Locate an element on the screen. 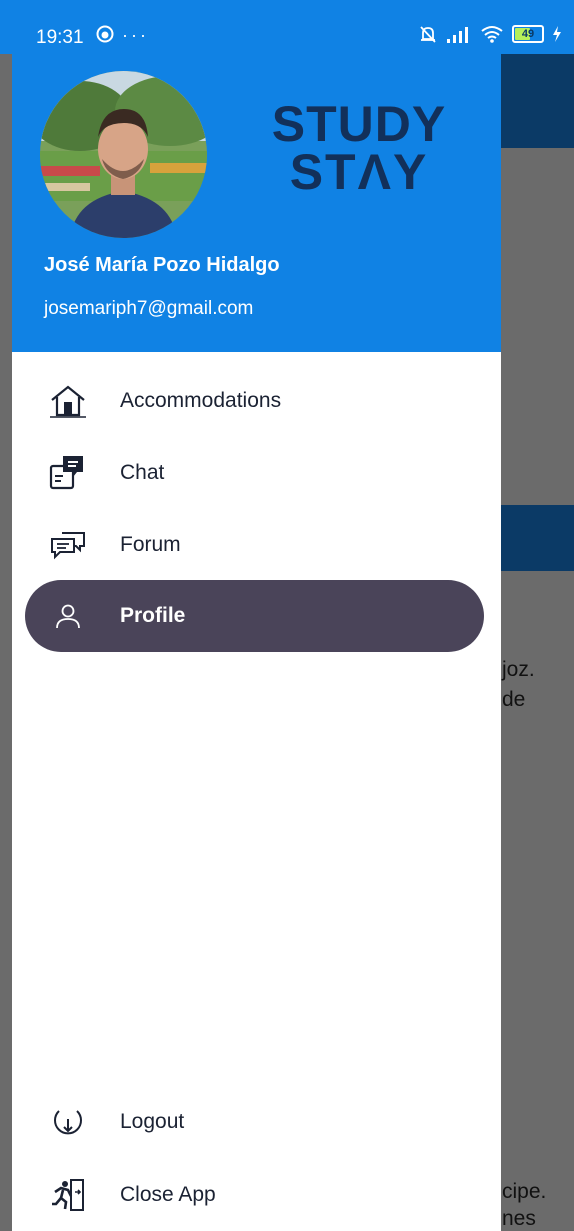  background-app-section-bar is located at coordinates (537, 538).